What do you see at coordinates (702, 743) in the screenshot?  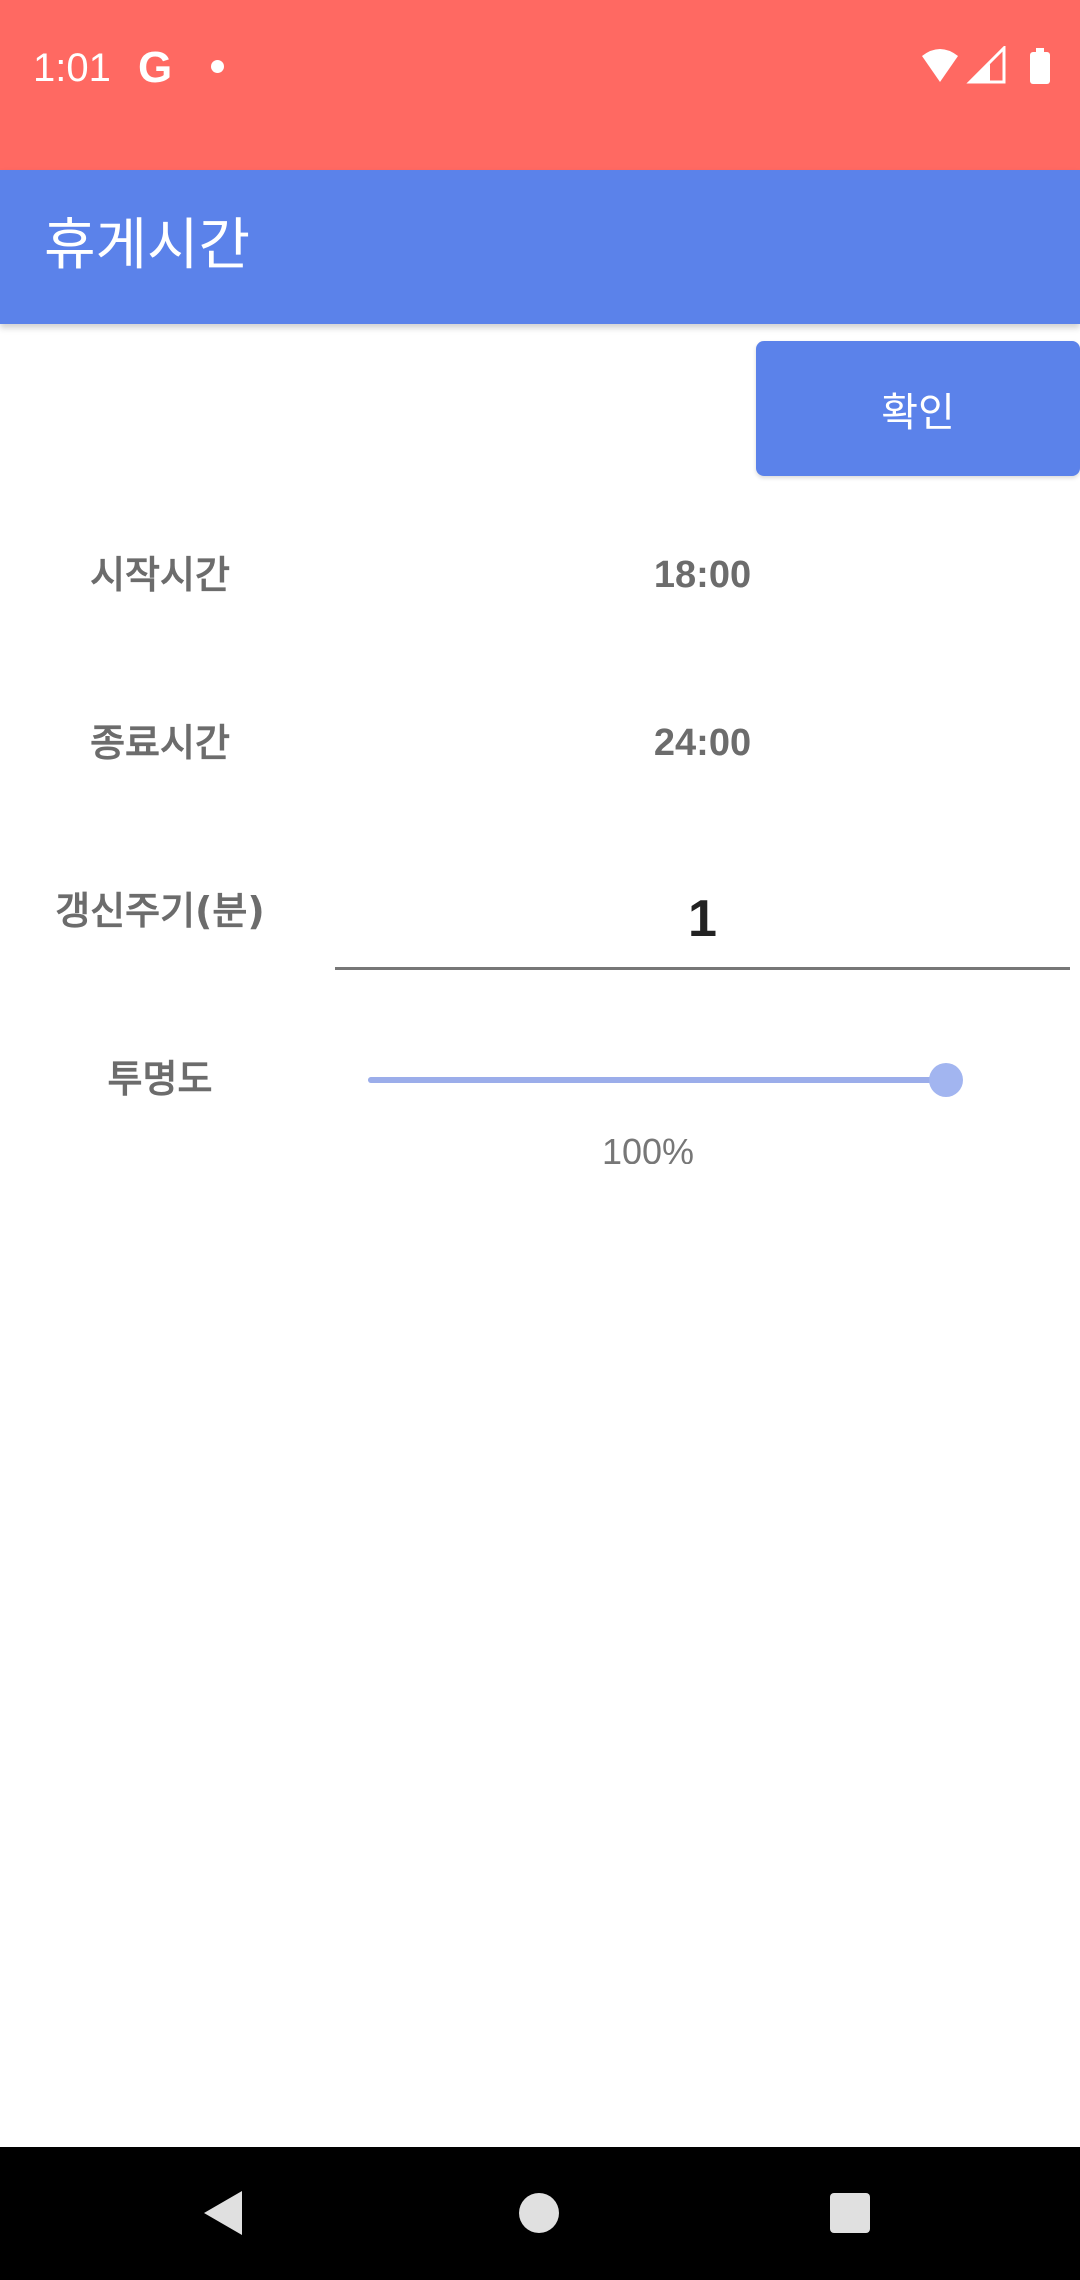 I see `end-time-value: 24:00` at bounding box center [702, 743].